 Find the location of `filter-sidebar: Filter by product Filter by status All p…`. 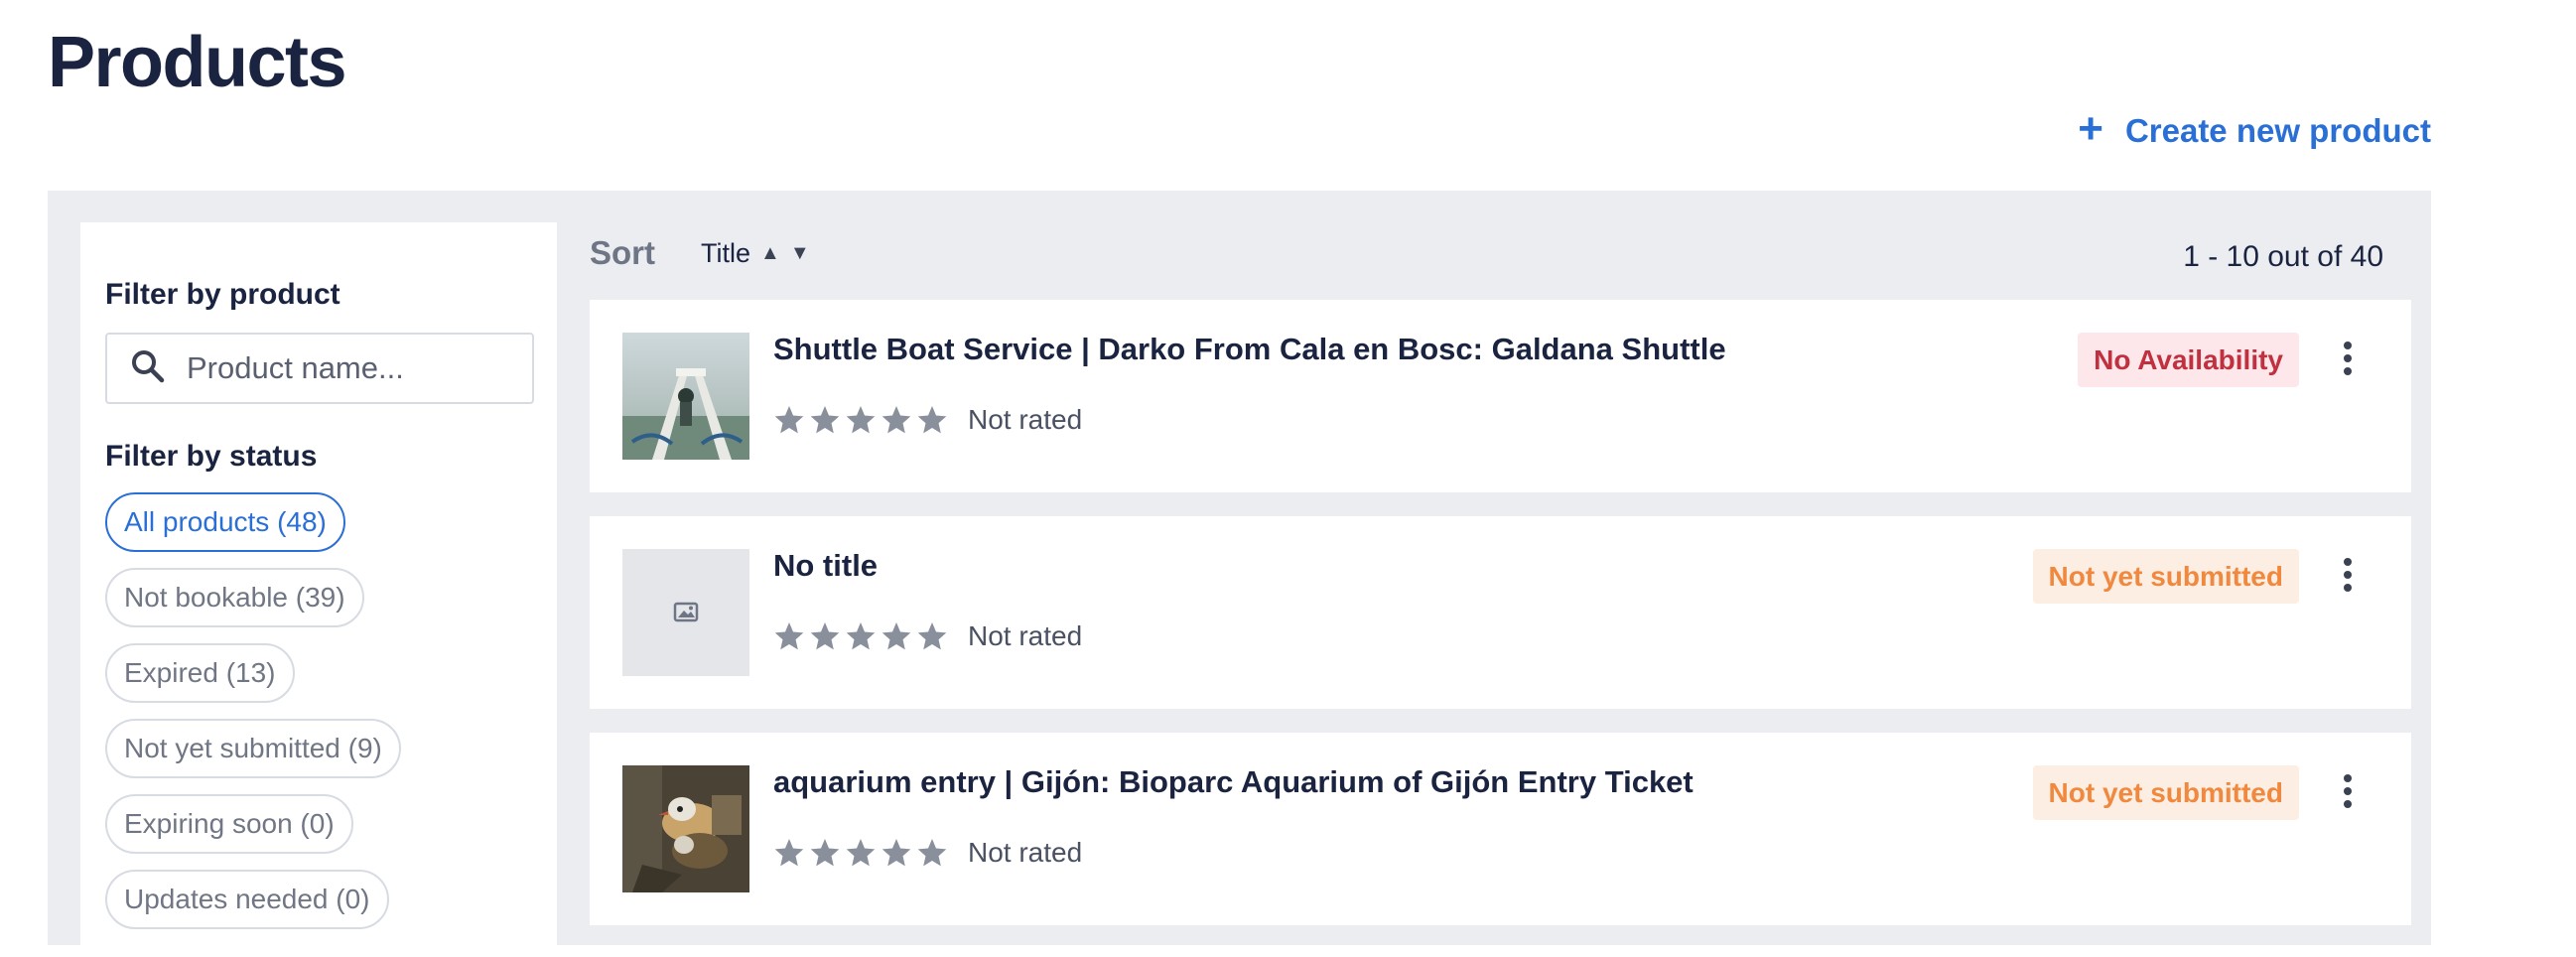

filter-sidebar: Filter by product Filter by status All p… is located at coordinates (318, 589).